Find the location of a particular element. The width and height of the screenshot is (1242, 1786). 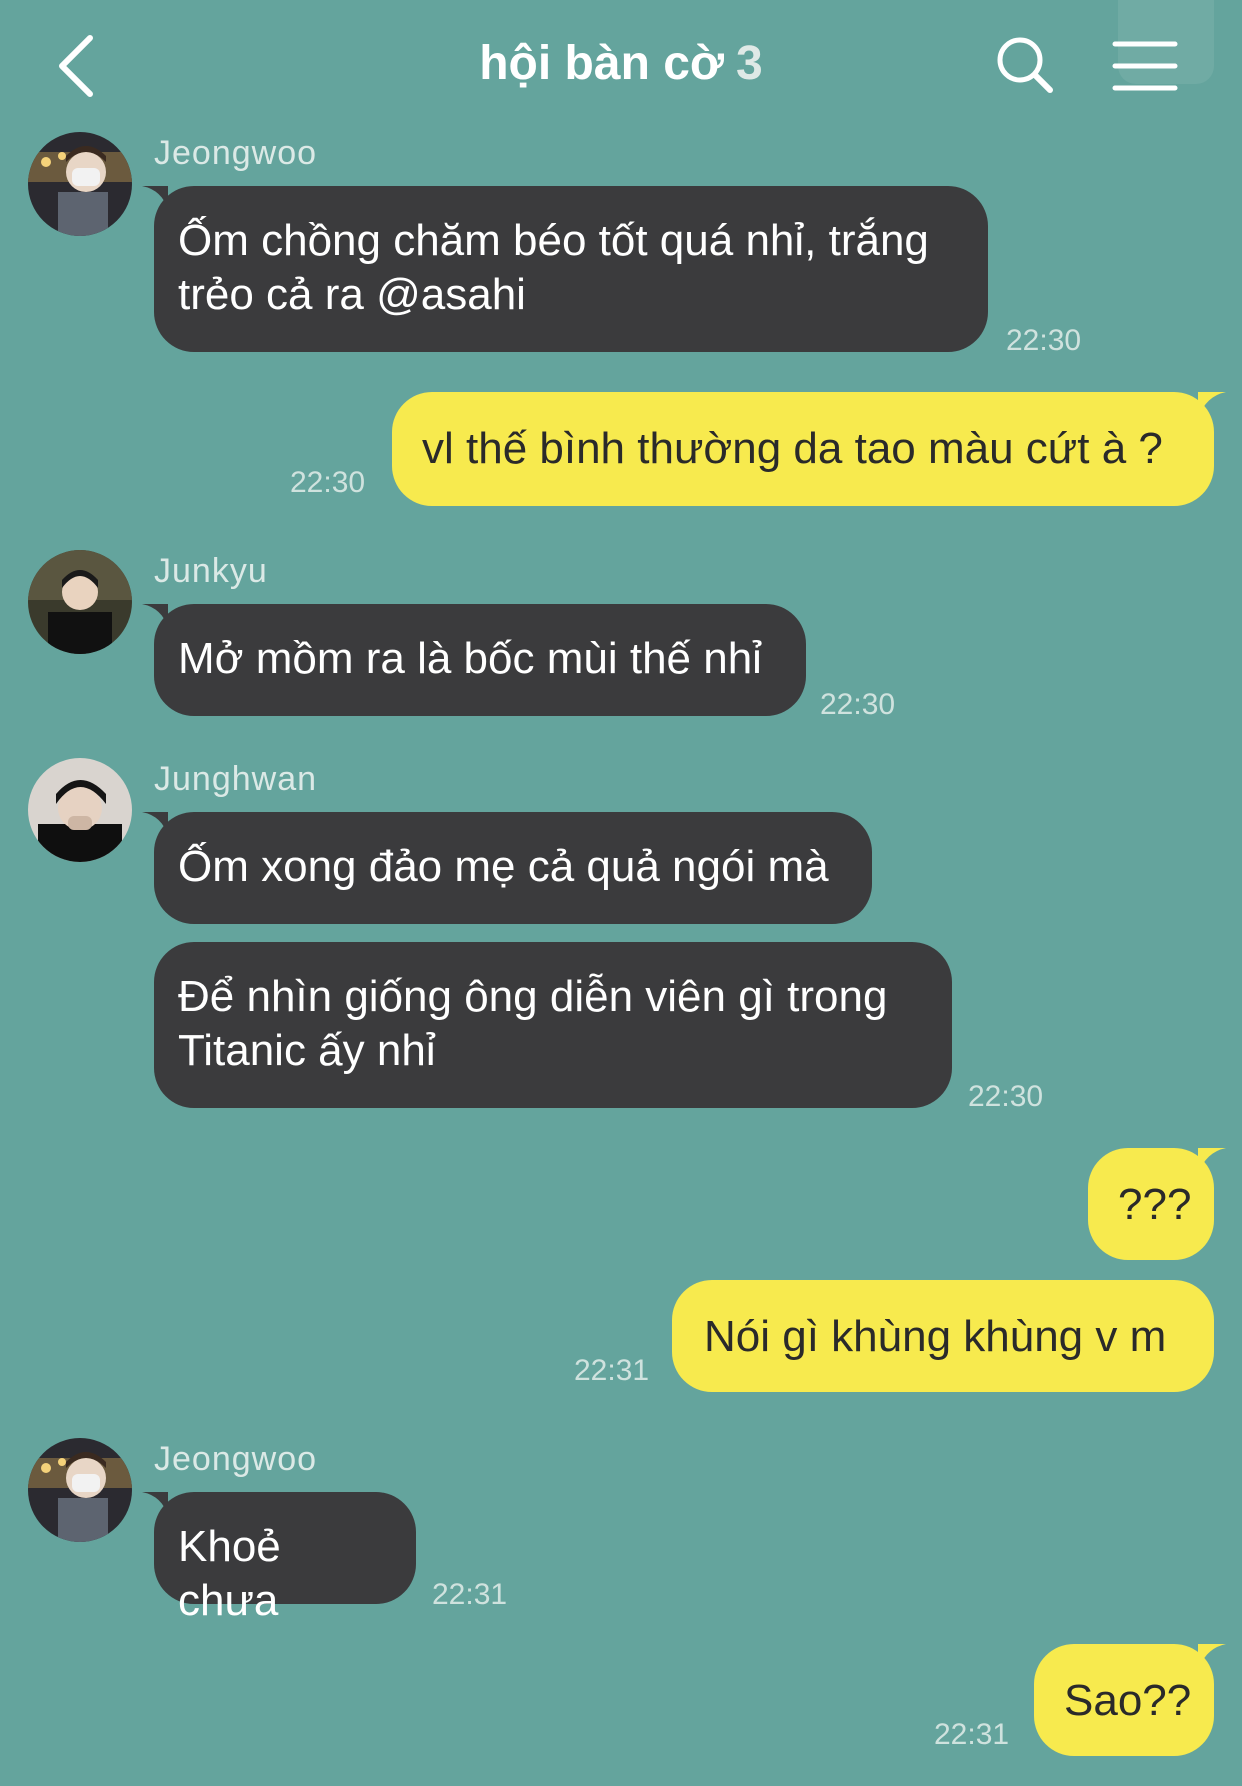

sender-name: Junkyu is located at coordinates (211, 571).